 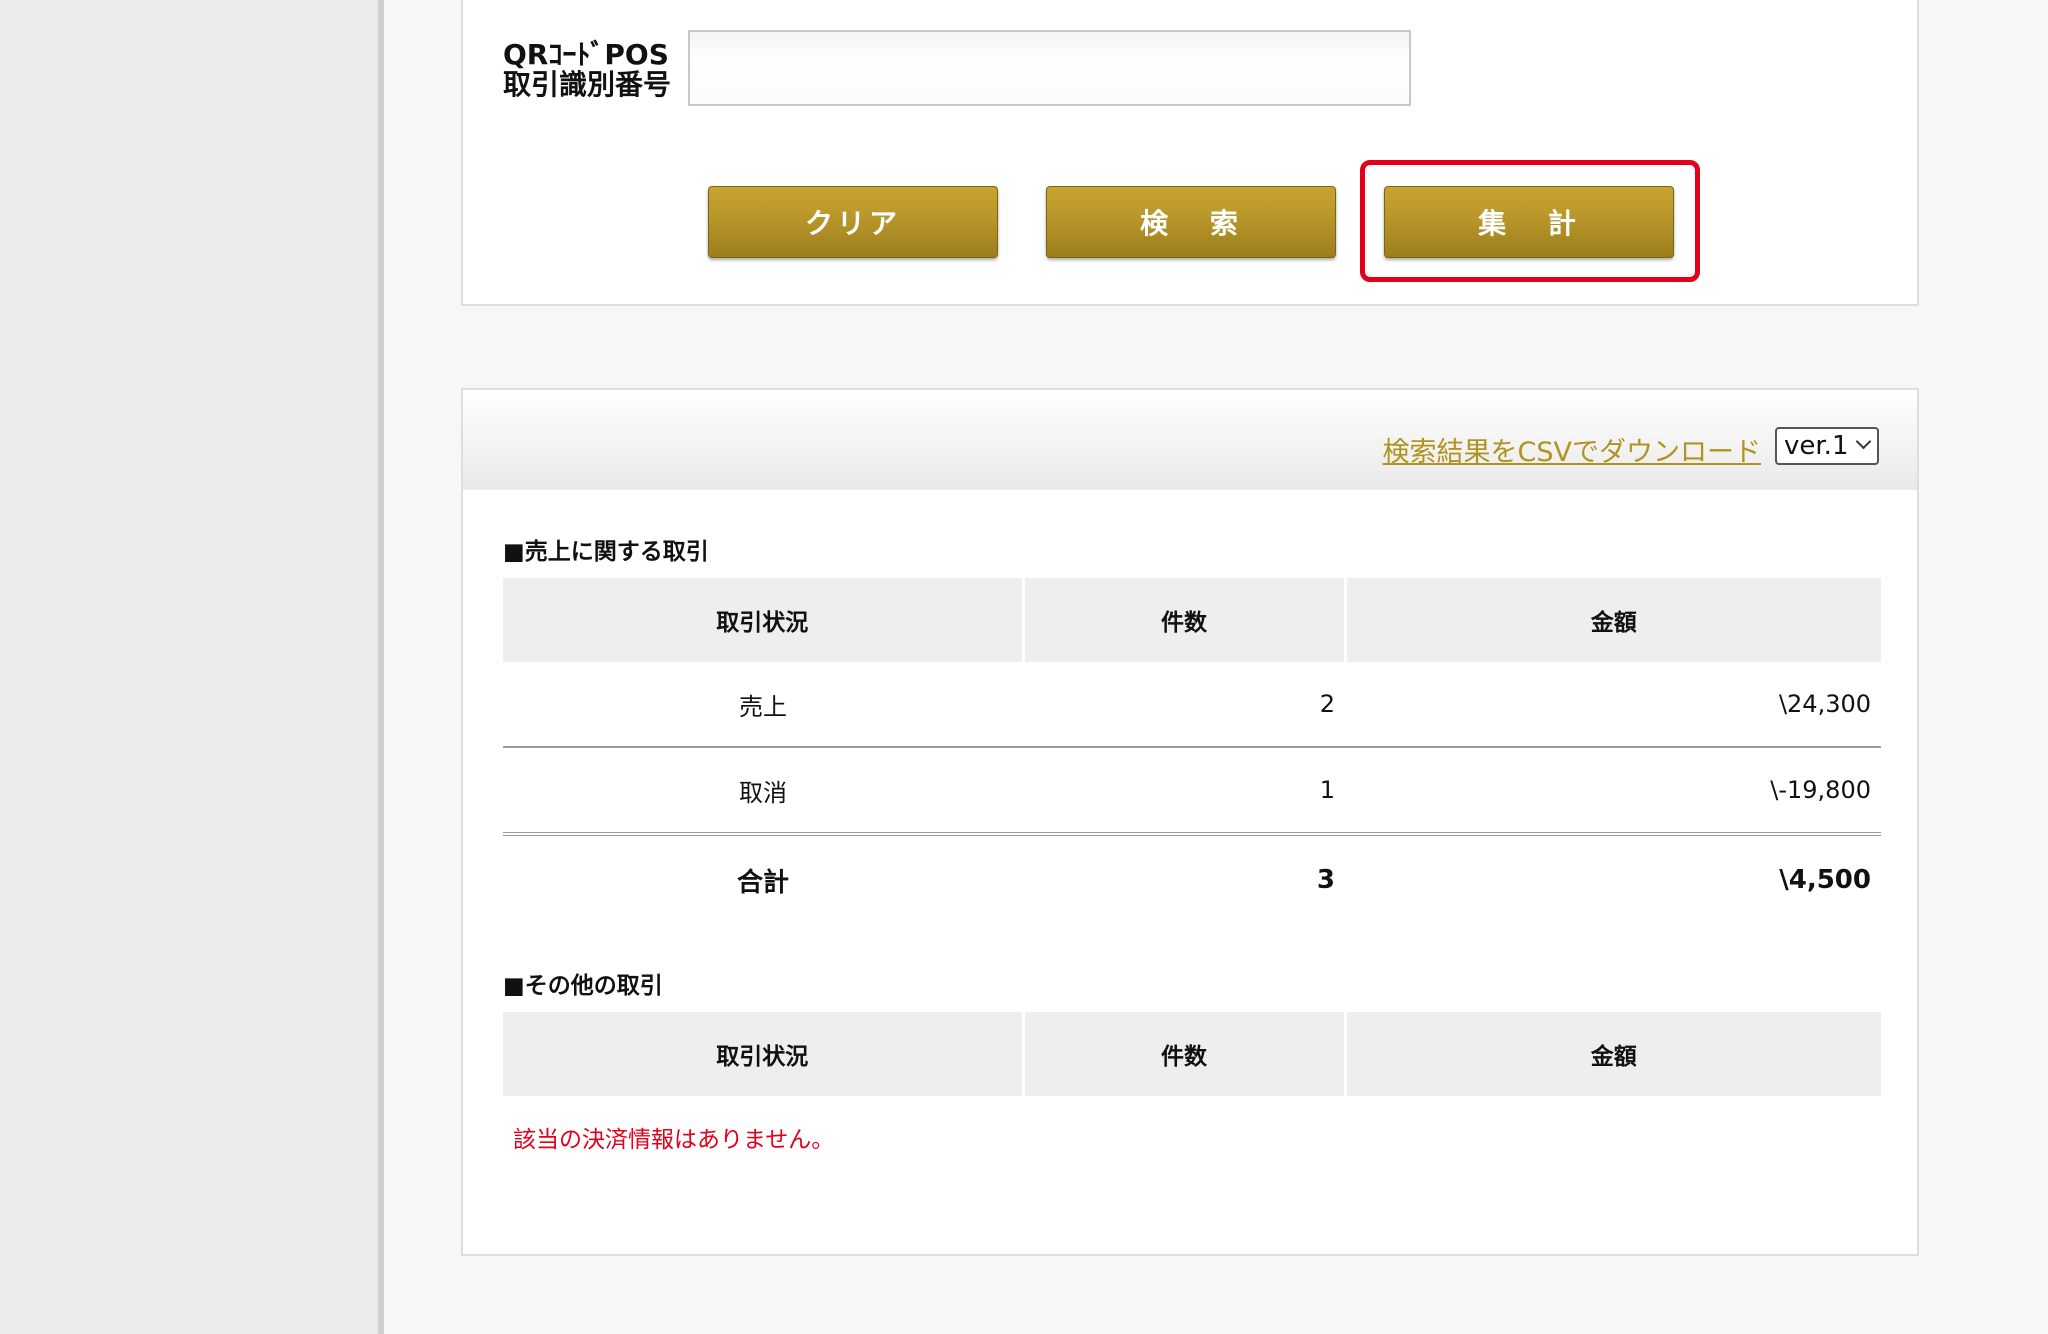 I want to click on table-row: 売上 2 \24,300, so click(x=1192, y=705).